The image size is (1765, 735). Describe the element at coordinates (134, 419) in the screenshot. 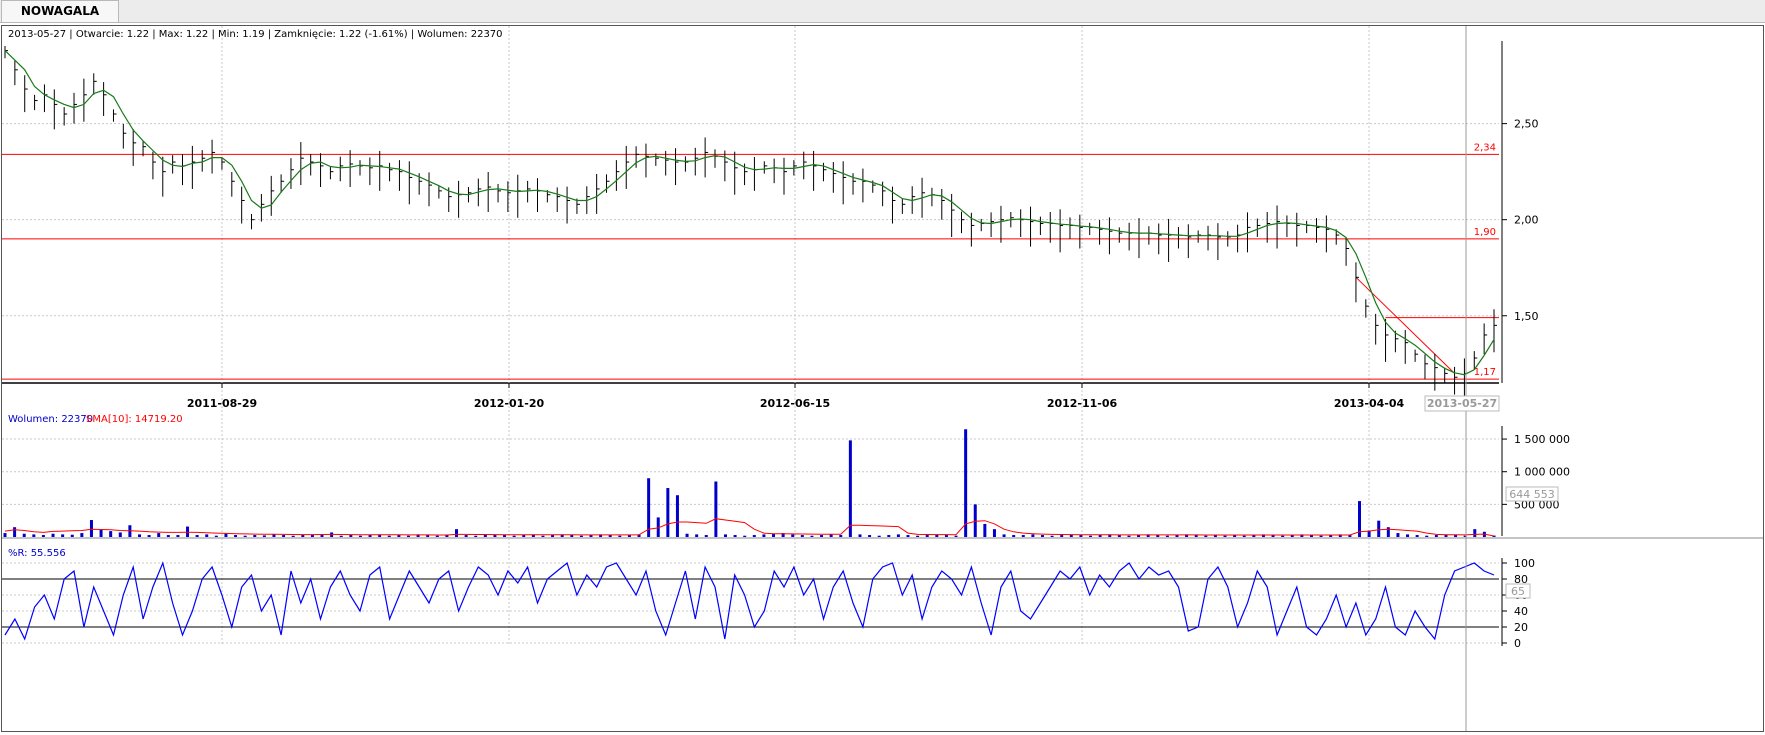

I see `volume-legend-sma: SMA[10]: 14719.20` at that location.